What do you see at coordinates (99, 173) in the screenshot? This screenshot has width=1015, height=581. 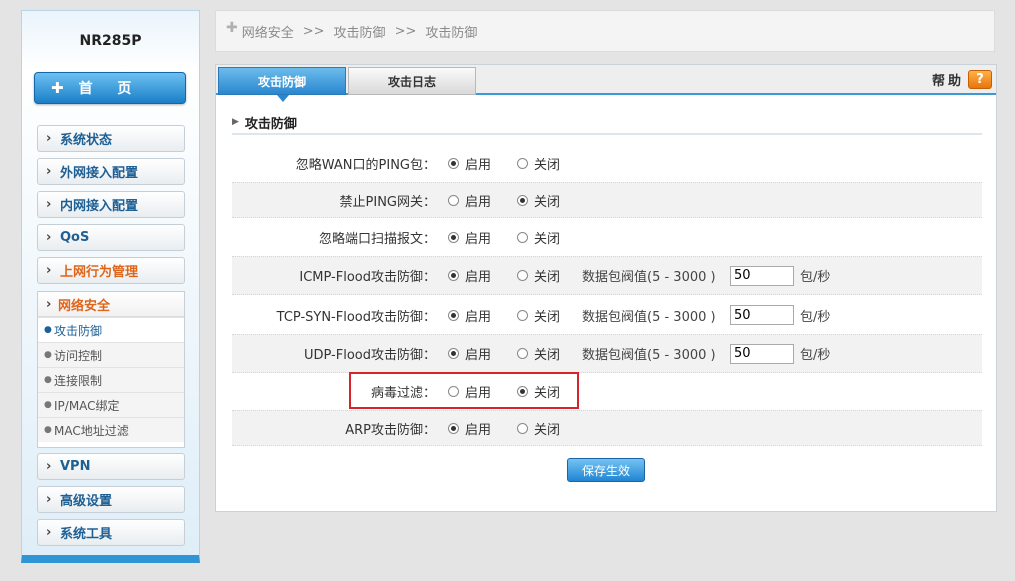 I see `nav-item-label: 外网接入配置` at bounding box center [99, 173].